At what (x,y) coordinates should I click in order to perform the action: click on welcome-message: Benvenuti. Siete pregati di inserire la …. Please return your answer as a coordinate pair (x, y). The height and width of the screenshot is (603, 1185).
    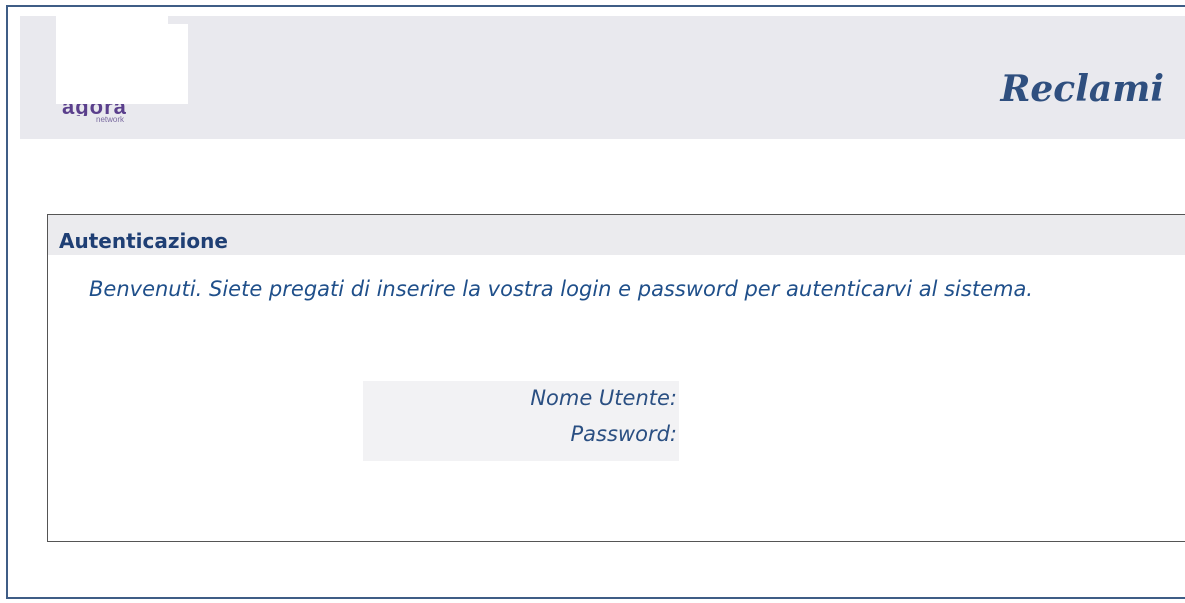
    Looking at the image, I should click on (561, 289).